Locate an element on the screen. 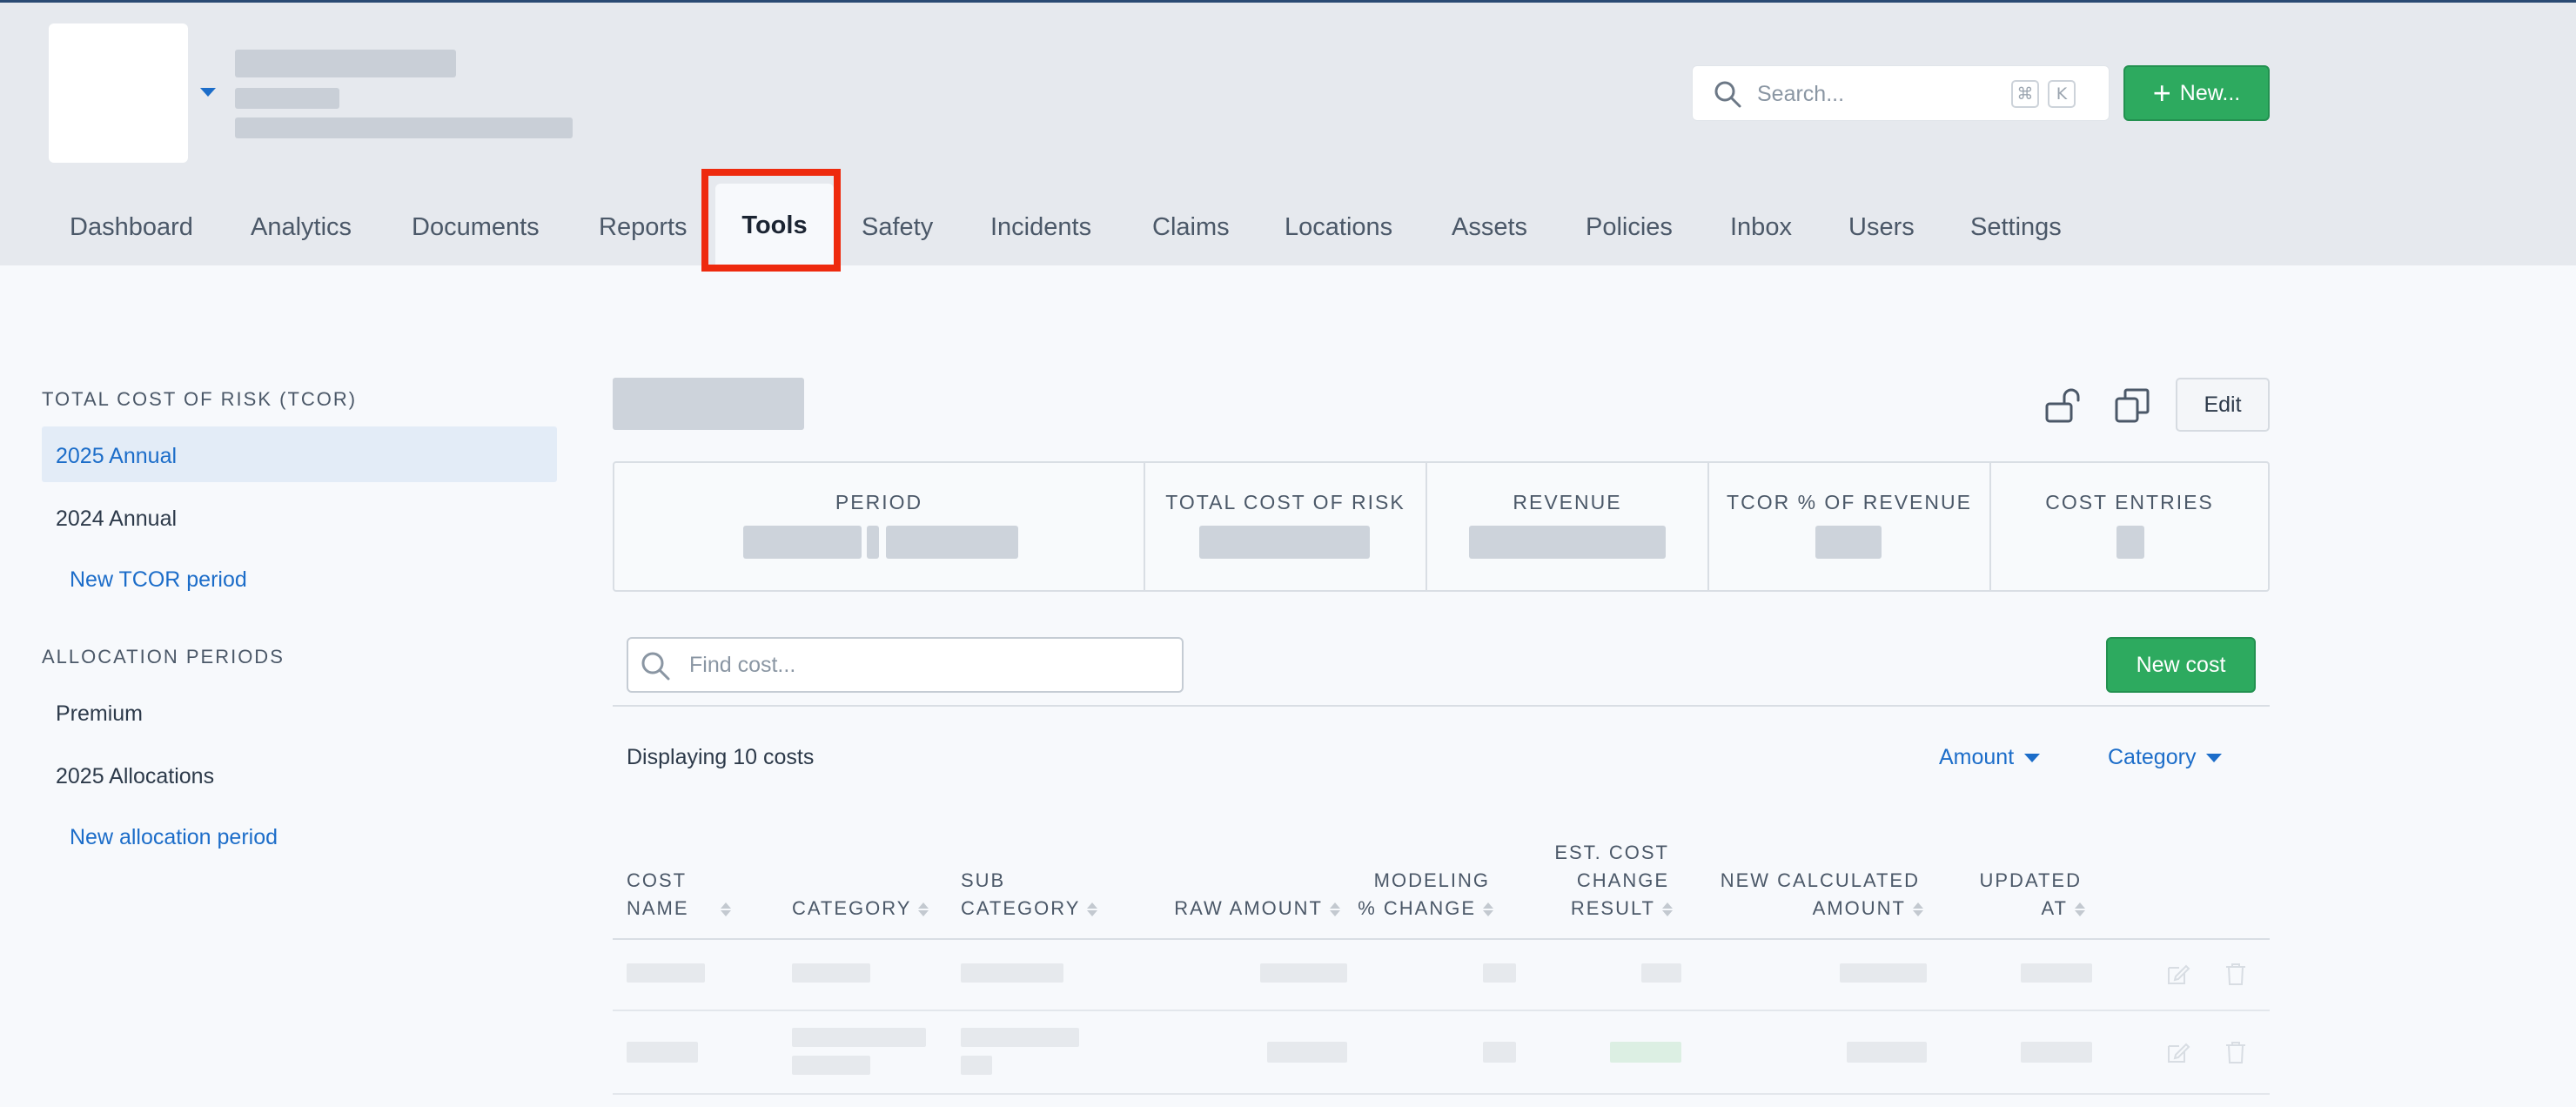 Image resolution: width=2576 pixels, height=1107 pixels. col-est-cost-line1: EST. COST is located at coordinates (1611, 852).